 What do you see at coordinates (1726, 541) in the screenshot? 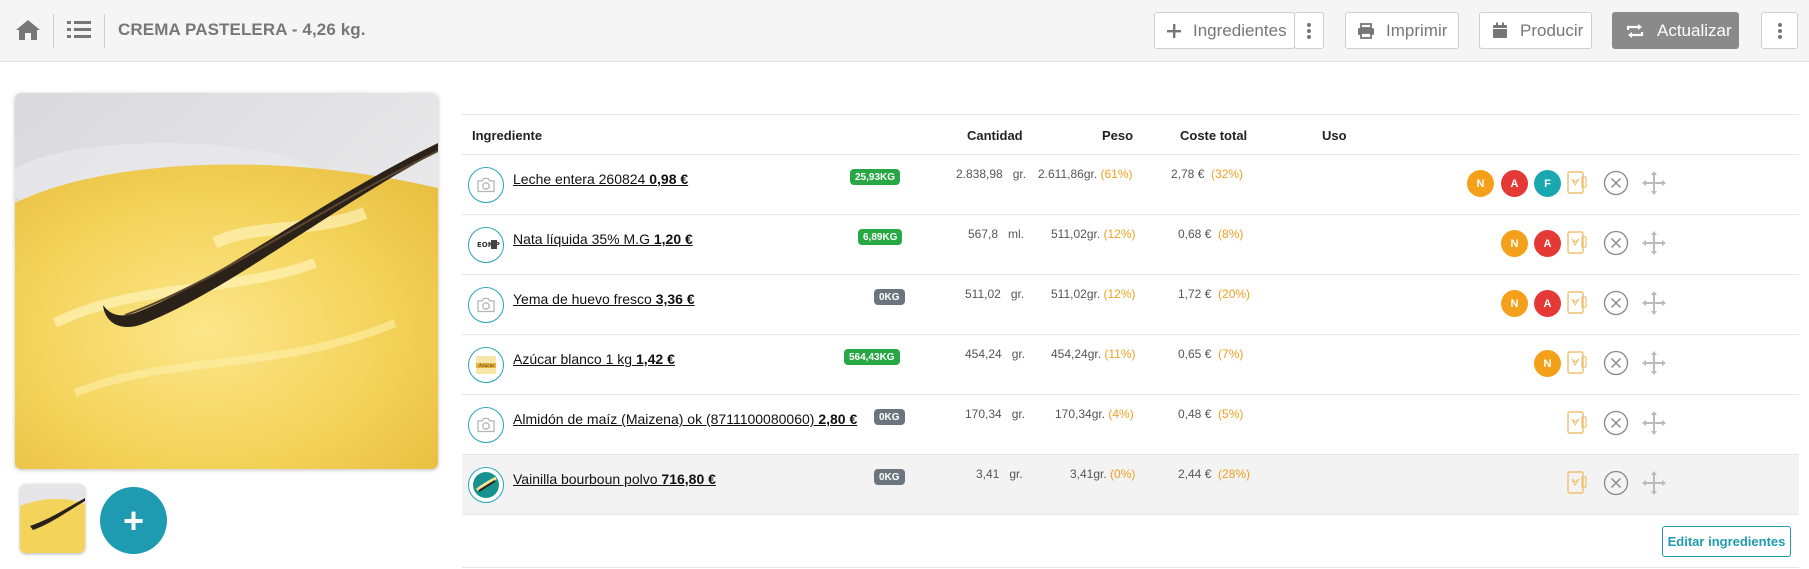
I see `edit-ingredients-button: Editar ingredientes` at bounding box center [1726, 541].